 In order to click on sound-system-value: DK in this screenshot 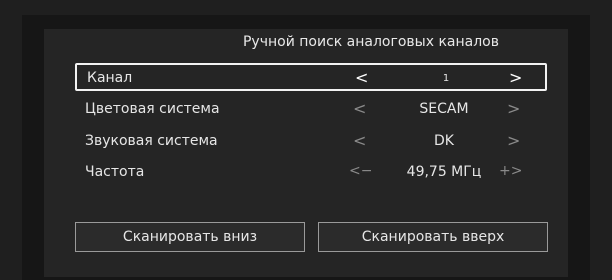, I will do `click(444, 141)`.